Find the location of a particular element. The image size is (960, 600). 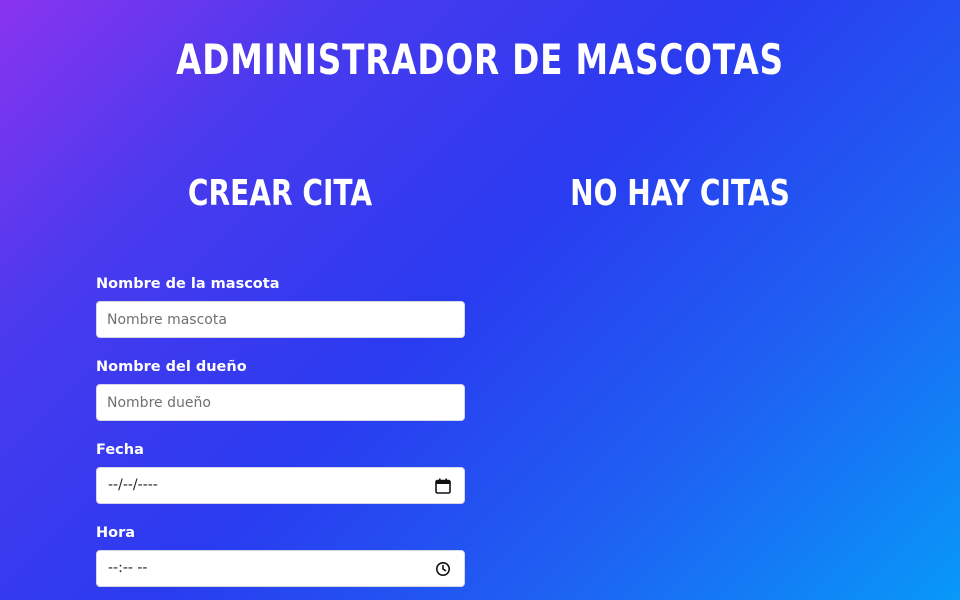

date-label: Fecha is located at coordinates (120, 450).